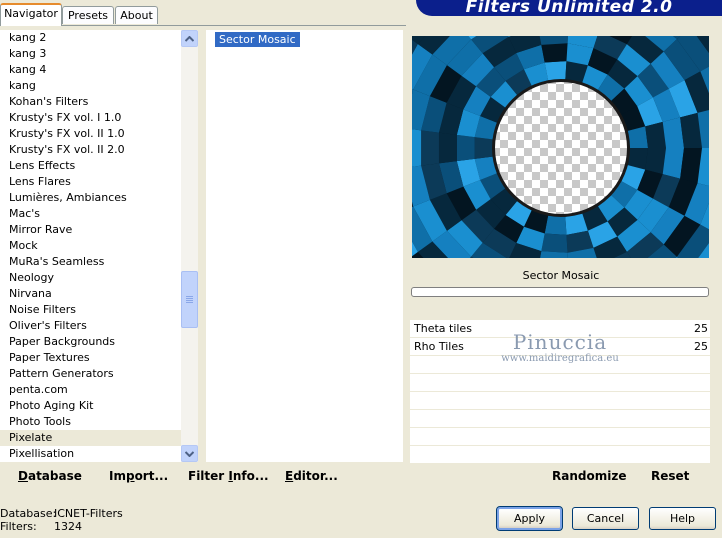 The height and width of the screenshot is (538, 722). I want to click on category-item: Pattern Generators, so click(90, 374).